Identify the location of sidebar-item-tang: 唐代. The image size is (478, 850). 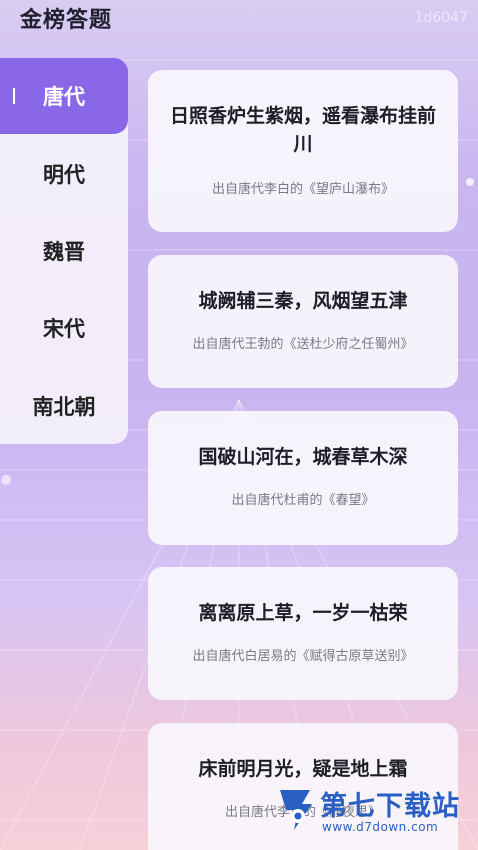
(64, 96).